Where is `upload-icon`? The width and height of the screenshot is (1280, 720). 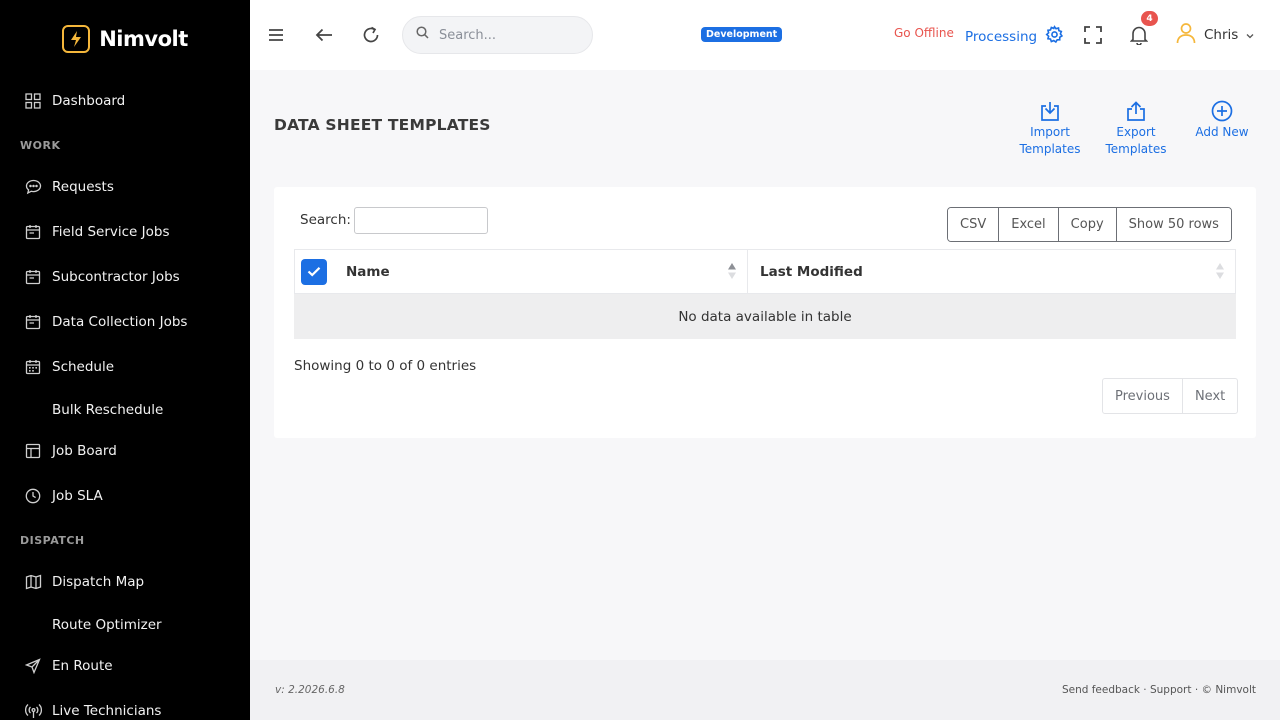 upload-icon is located at coordinates (1136, 111).